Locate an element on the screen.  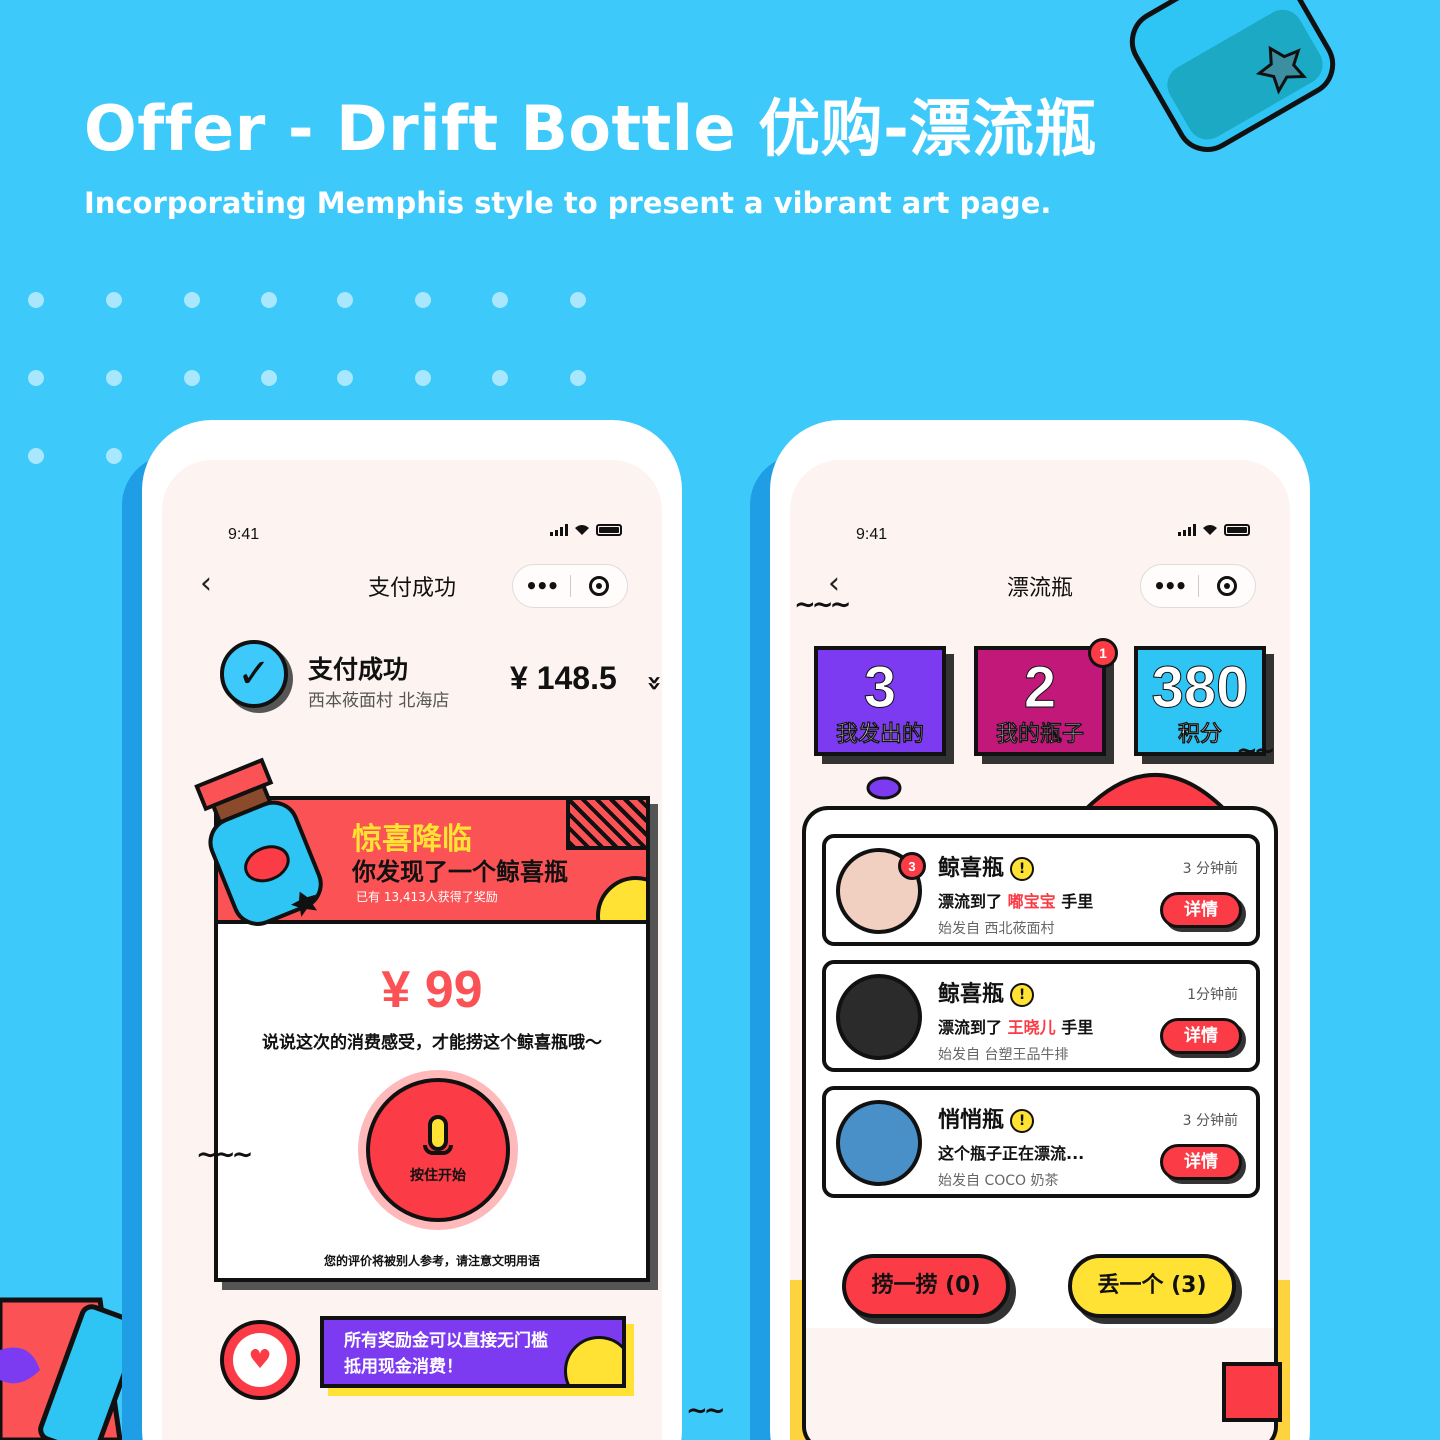
promo-line-1: 所有奖励金可以直接无门槛 is located at coordinates (446, 1341).